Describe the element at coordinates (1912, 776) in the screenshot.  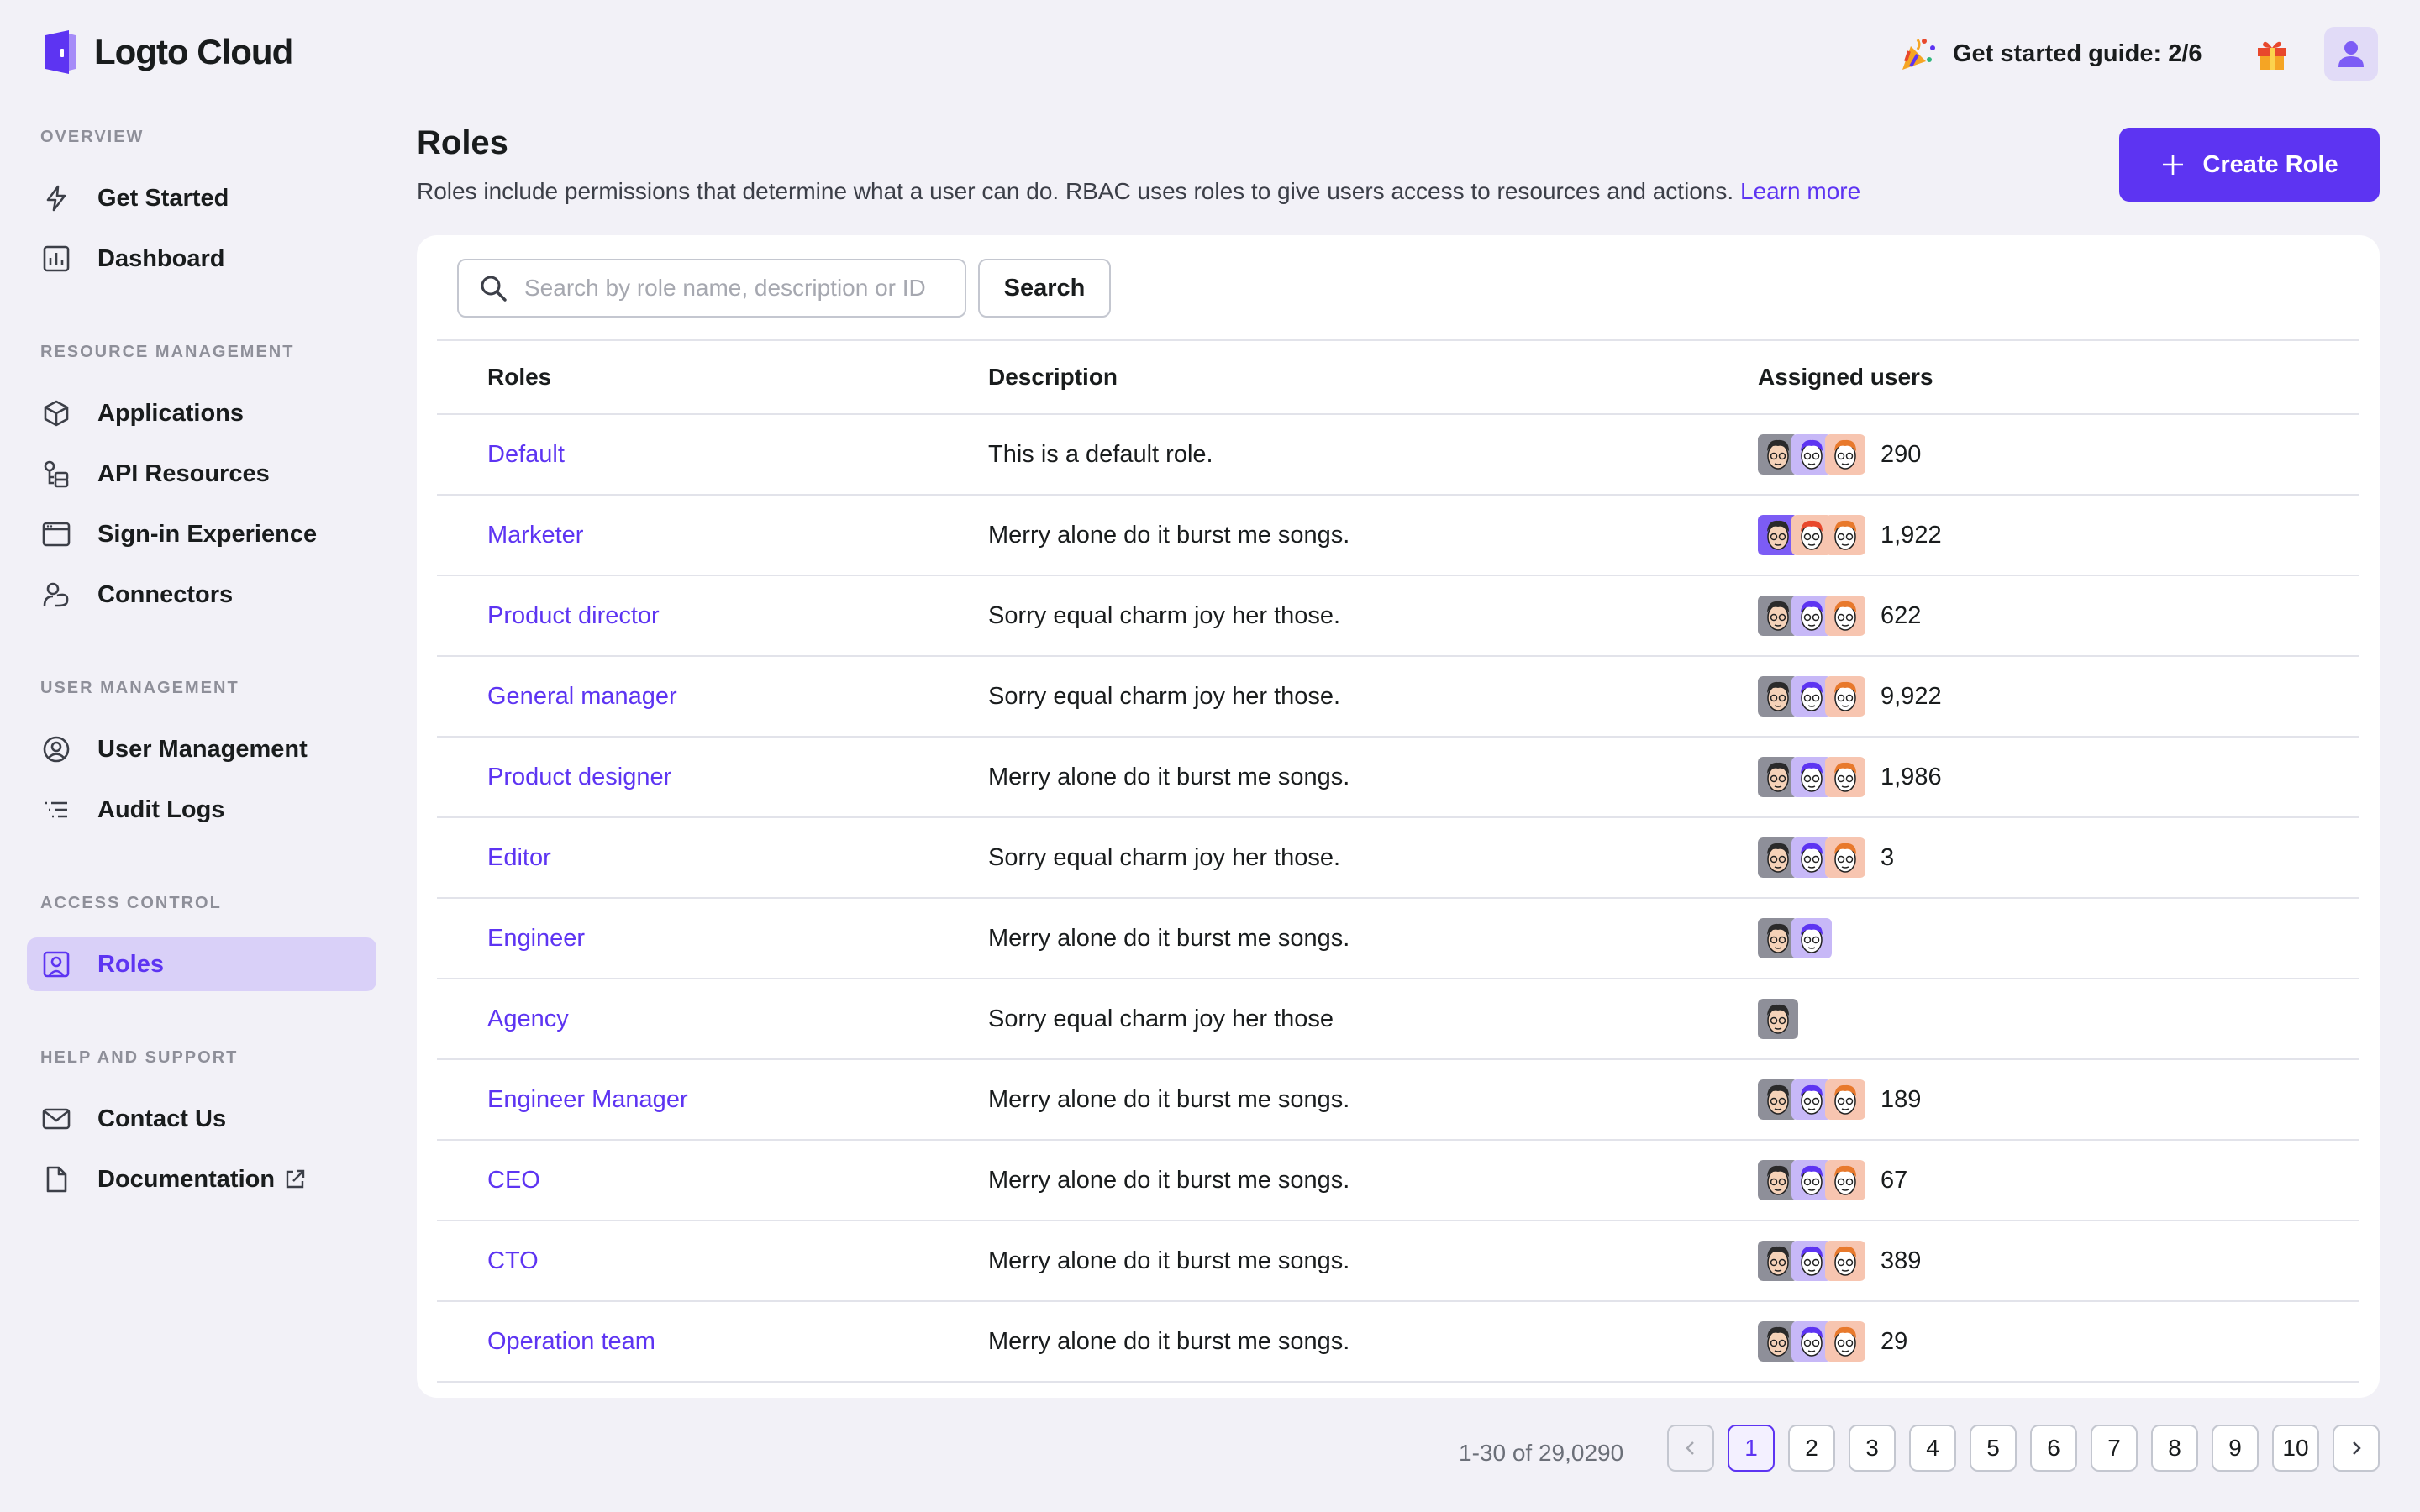
I see `assigned-users-count: 1,986` at that location.